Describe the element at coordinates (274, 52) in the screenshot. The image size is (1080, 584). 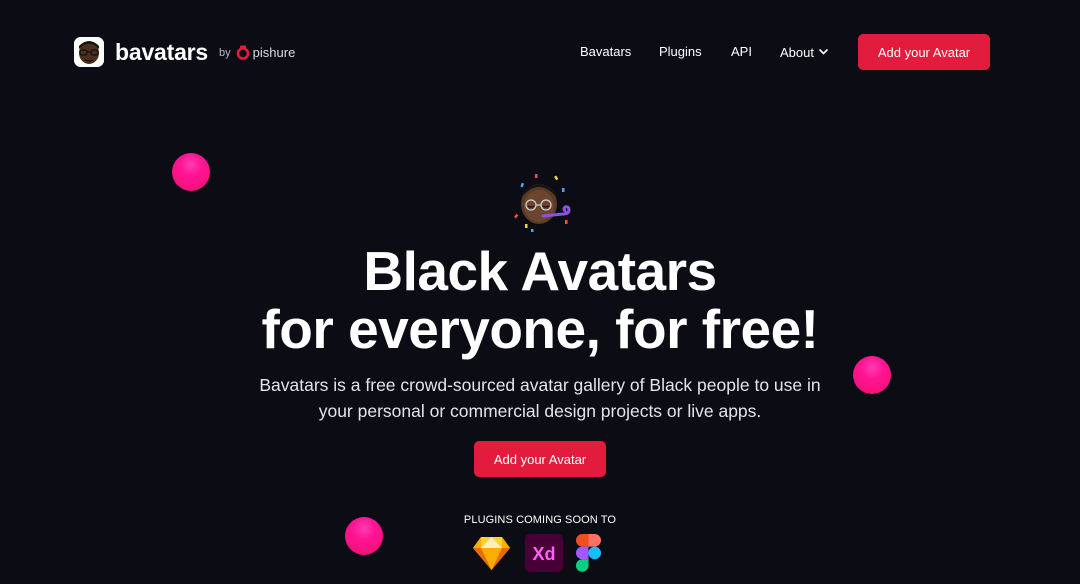
I see `partner-name: pishure` at that location.